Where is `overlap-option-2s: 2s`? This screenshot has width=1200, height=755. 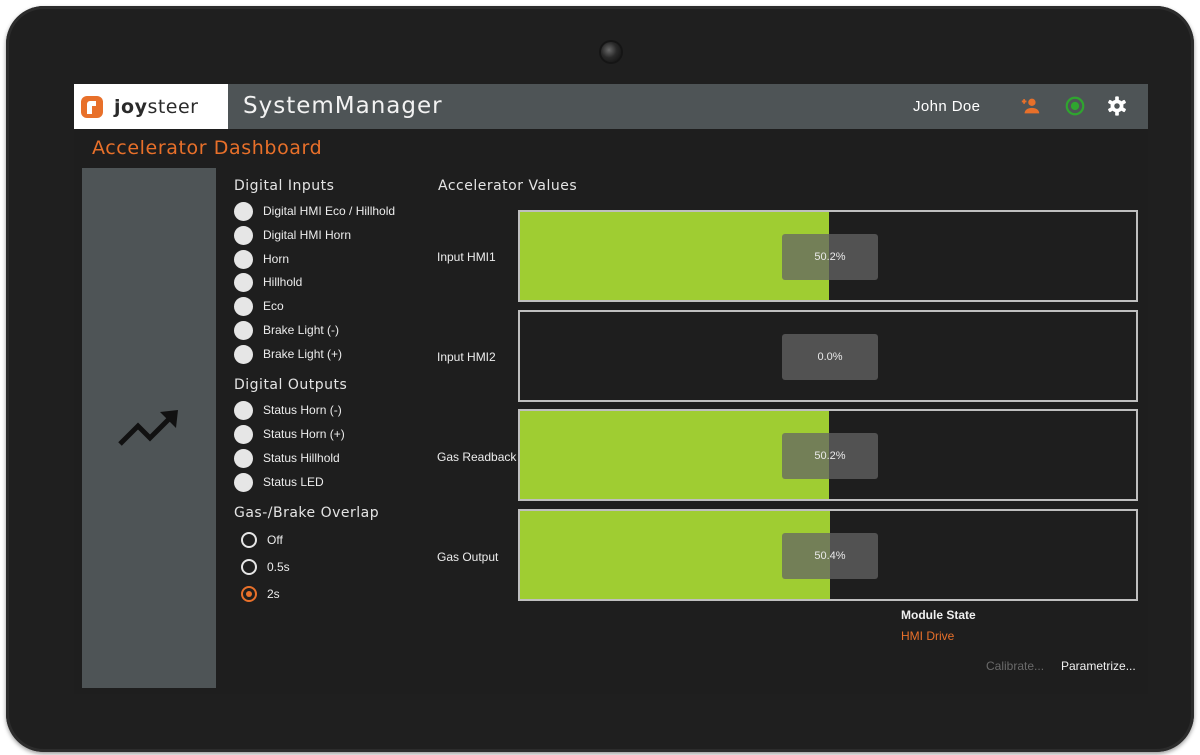
overlap-option-2s: 2s is located at coordinates (260, 594).